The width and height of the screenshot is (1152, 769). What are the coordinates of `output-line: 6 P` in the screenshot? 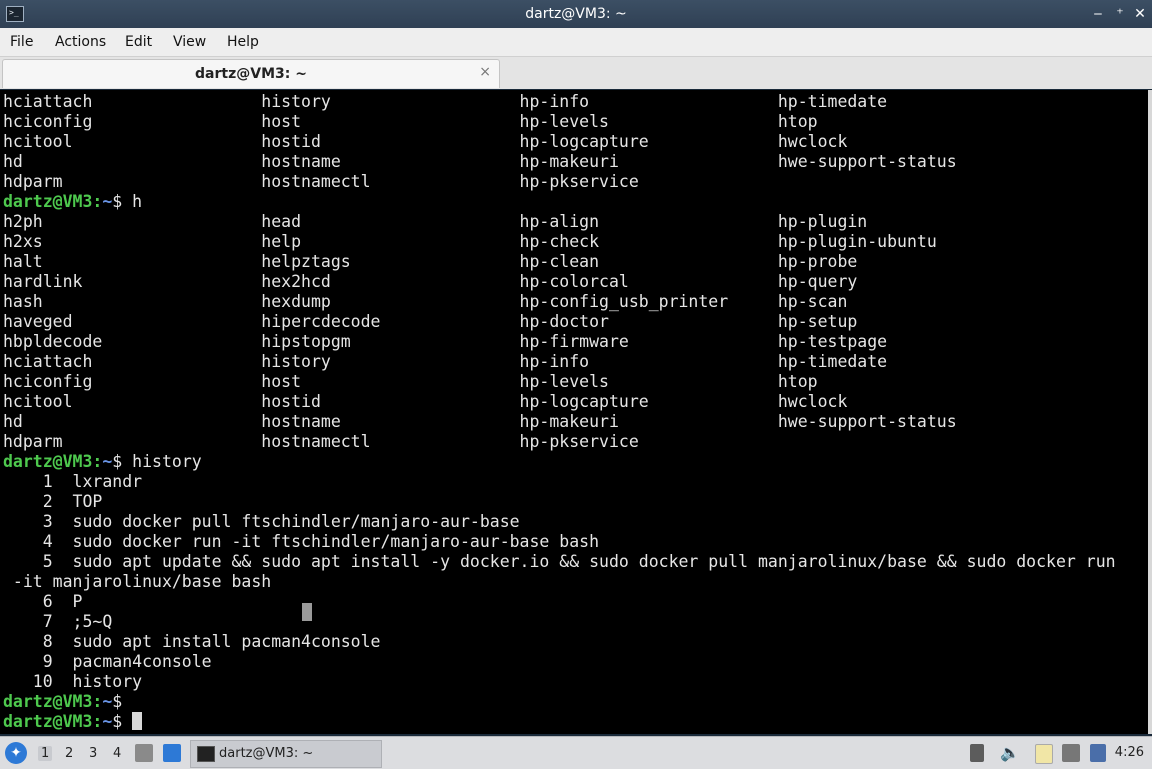 It's located at (43, 601).